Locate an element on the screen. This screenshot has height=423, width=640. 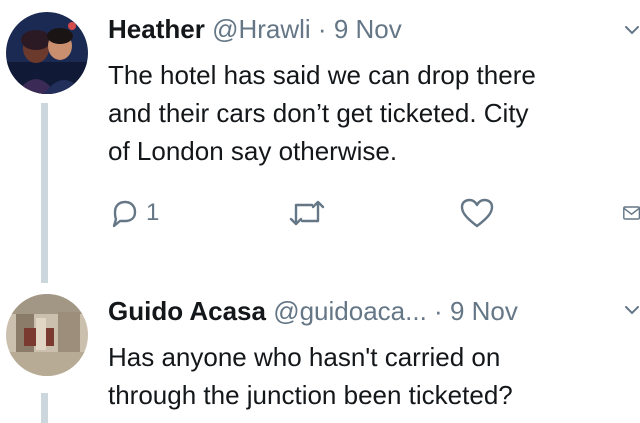
reply-button: 1 is located at coordinates (133, 213).